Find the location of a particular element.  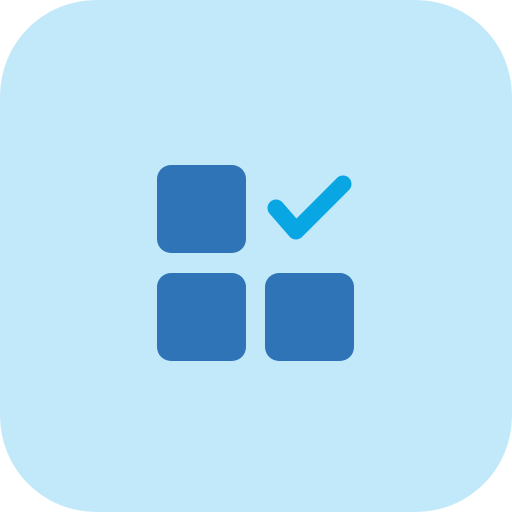

tile-bottom-right is located at coordinates (309, 317).